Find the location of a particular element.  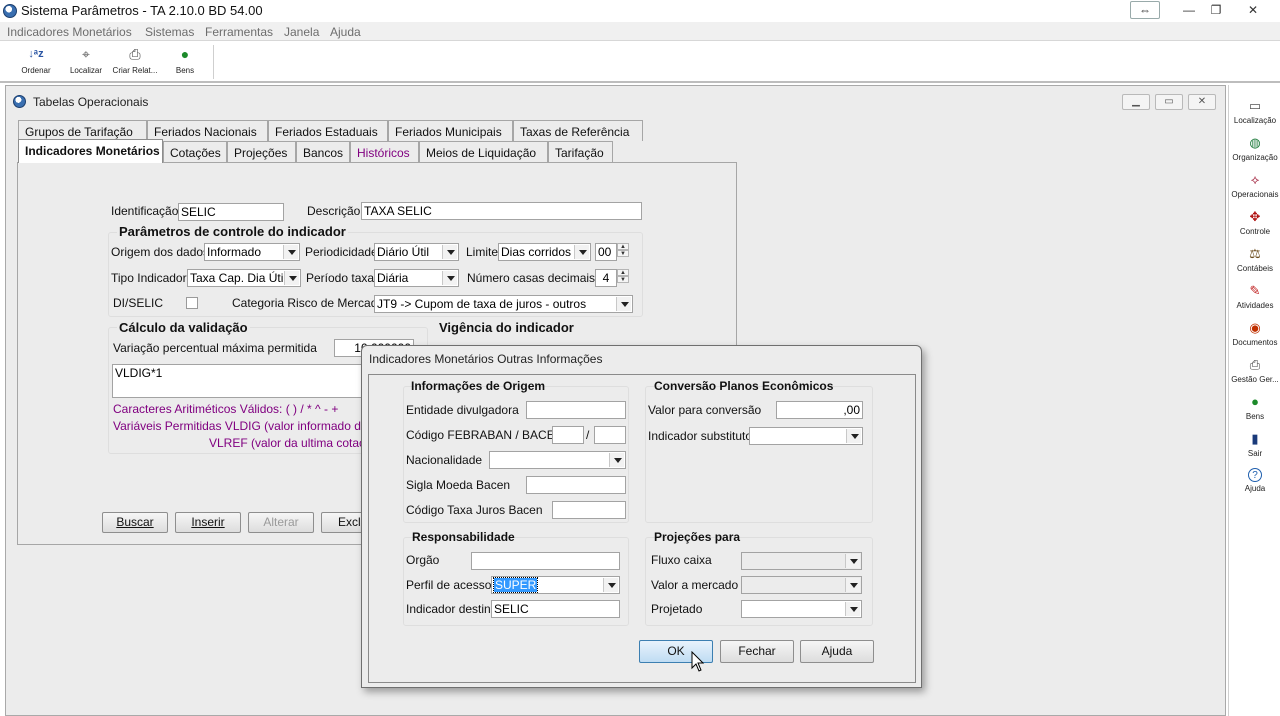

menu-ajuda: Ajuda is located at coordinates (345, 32).